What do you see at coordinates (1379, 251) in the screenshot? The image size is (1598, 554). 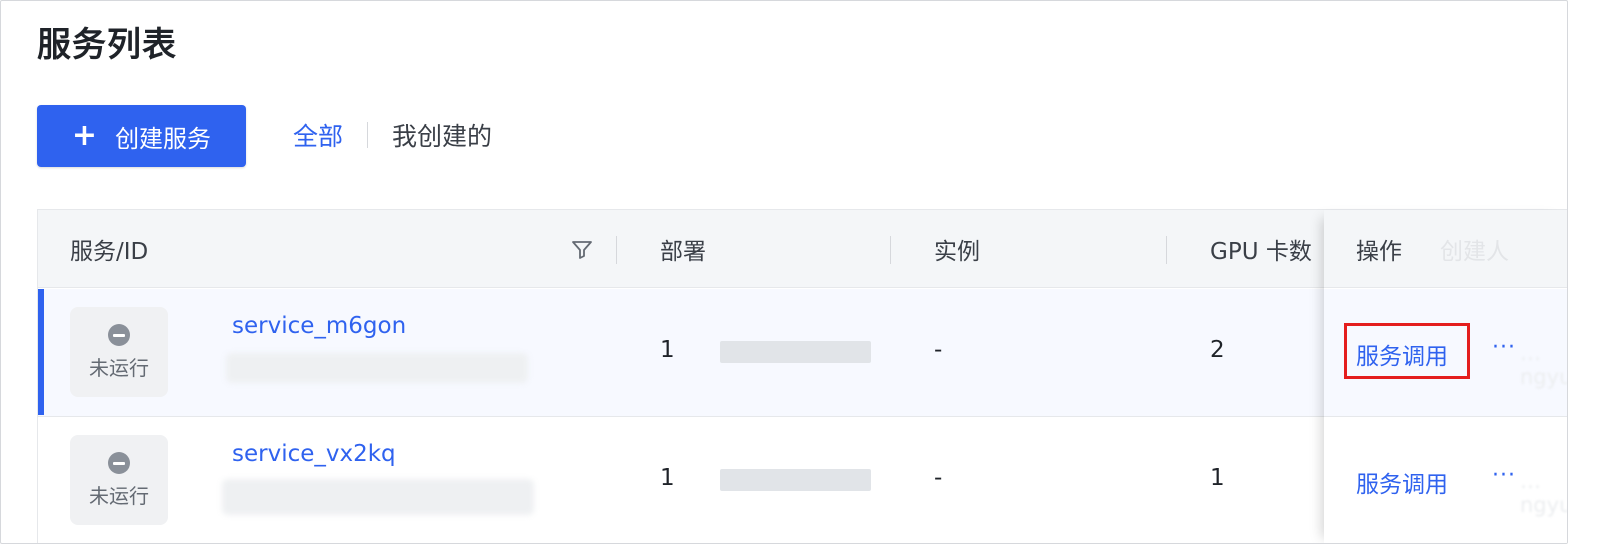 I see `column-header-actions: 操作` at bounding box center [1379, 251].